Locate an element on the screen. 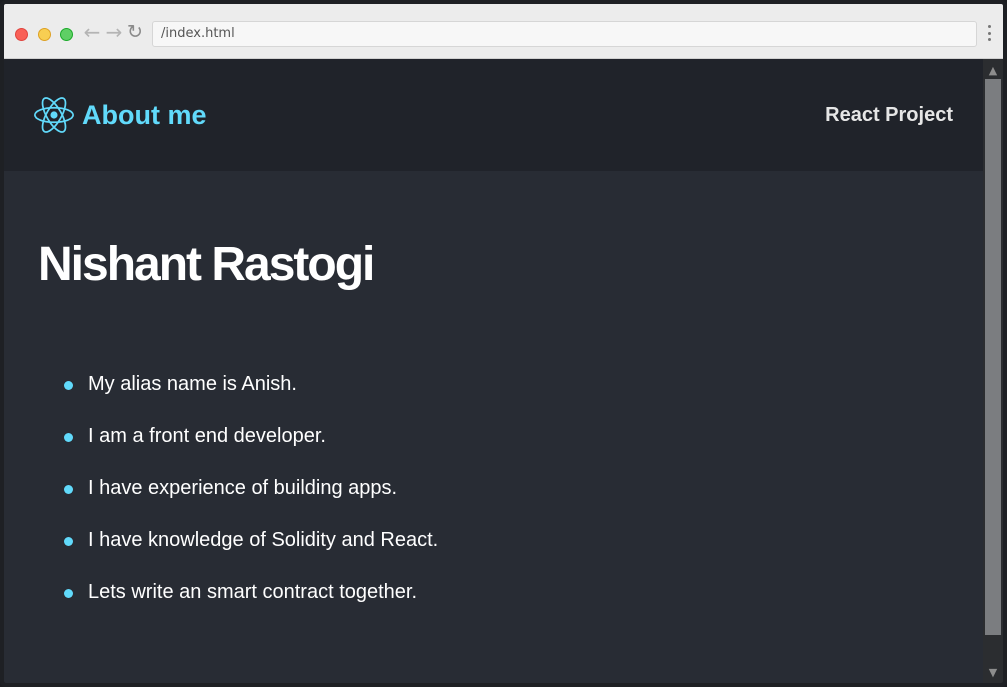  react-project-link: React Project is located at coordinates (889, 115).